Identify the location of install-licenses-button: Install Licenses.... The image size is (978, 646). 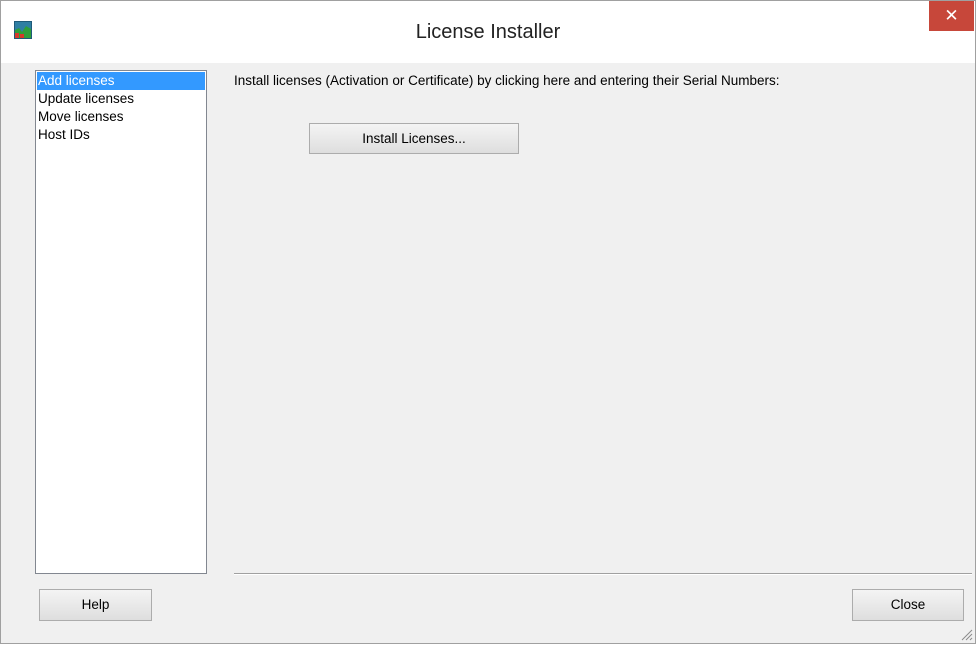
(414, 138).